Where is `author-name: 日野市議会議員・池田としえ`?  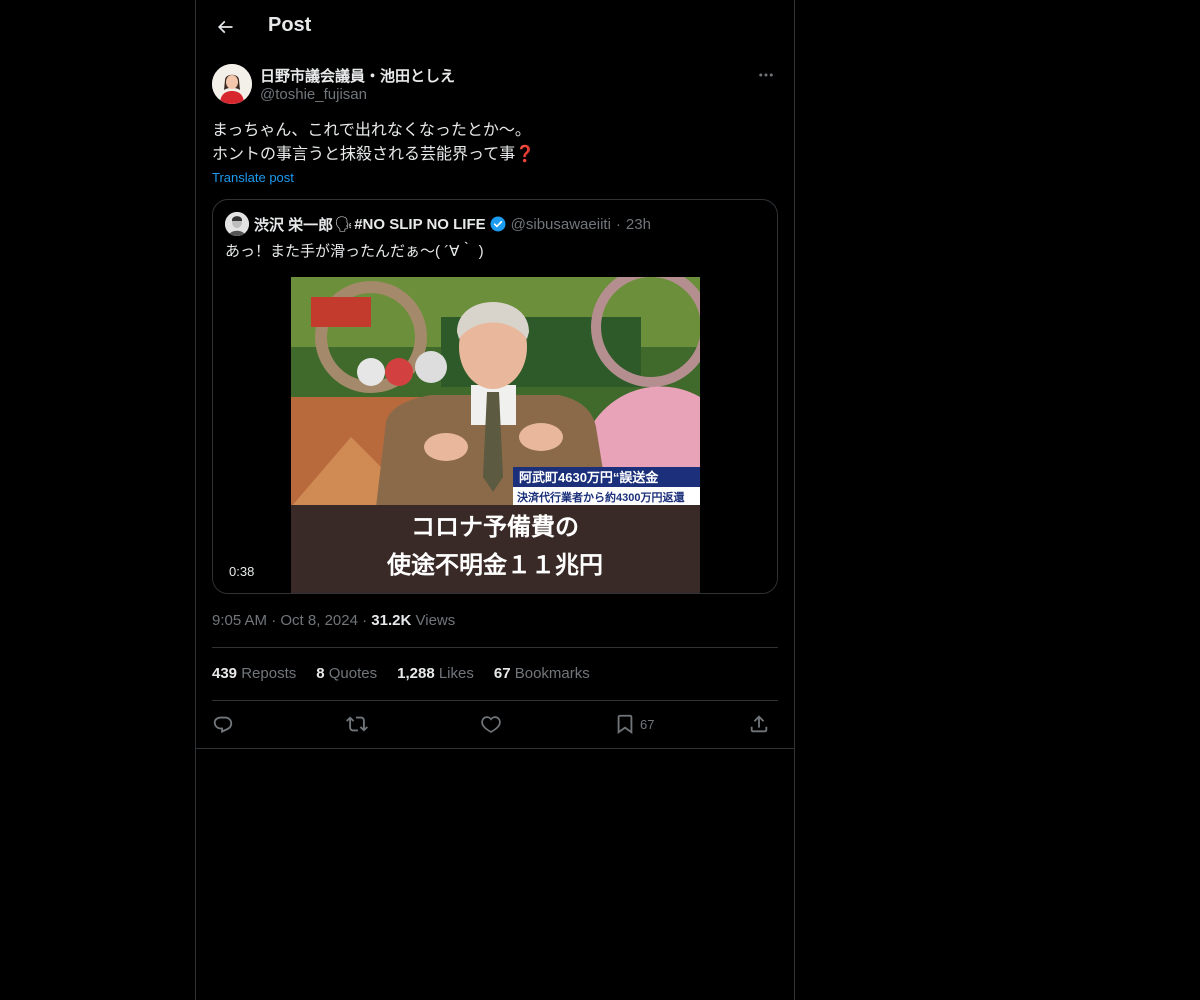 author-name: 日野市議会議員・池田としえ is located at coordinates (357, 75).